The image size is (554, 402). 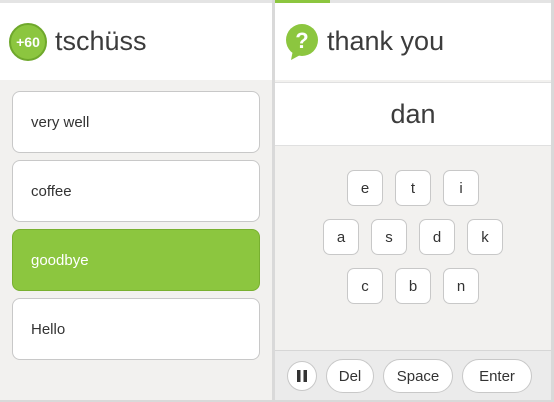 I want to click on choice-label: coffee, so click(x=51, y=191).